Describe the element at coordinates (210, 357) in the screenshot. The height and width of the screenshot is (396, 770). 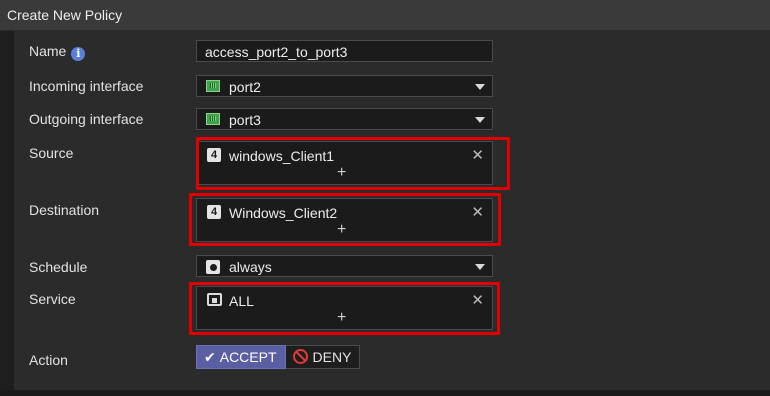
I see `checkmark-icon: ✔` at that location.